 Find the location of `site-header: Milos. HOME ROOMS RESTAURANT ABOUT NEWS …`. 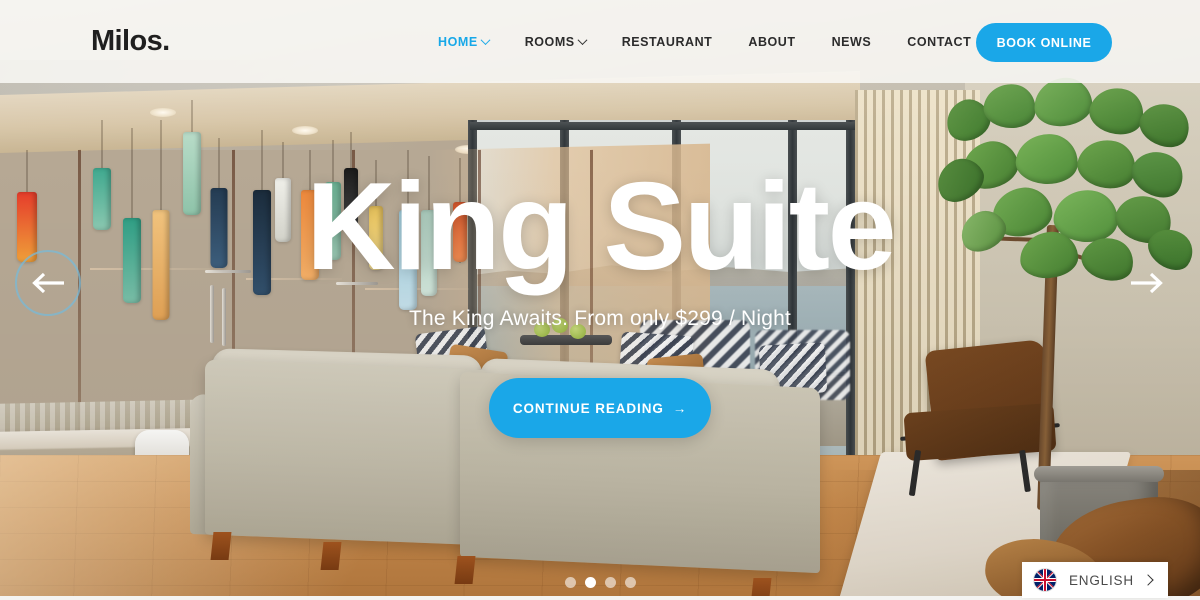

site-header: Milos. HOME ROOMS RESTAURANT ABOUT NEWS … is located at coordinates (600, 41).